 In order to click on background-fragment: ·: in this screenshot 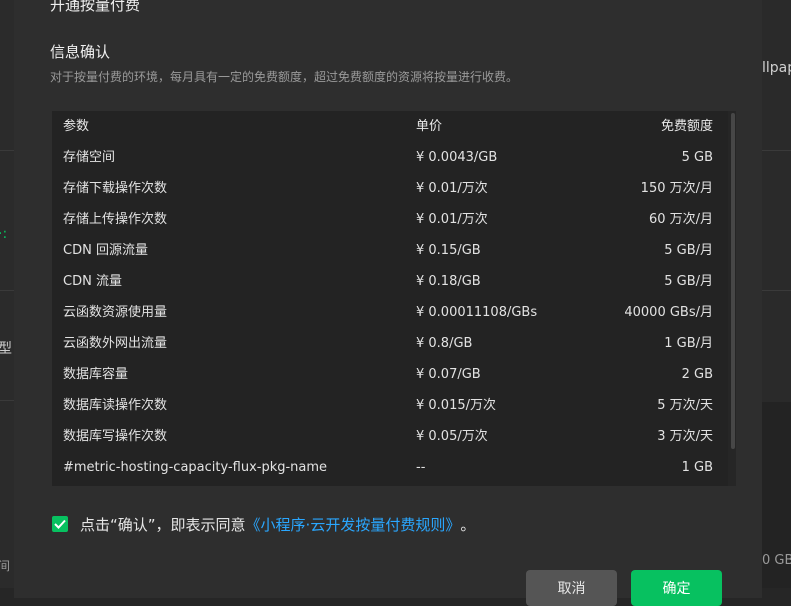, I will do `click(4, 234)`.